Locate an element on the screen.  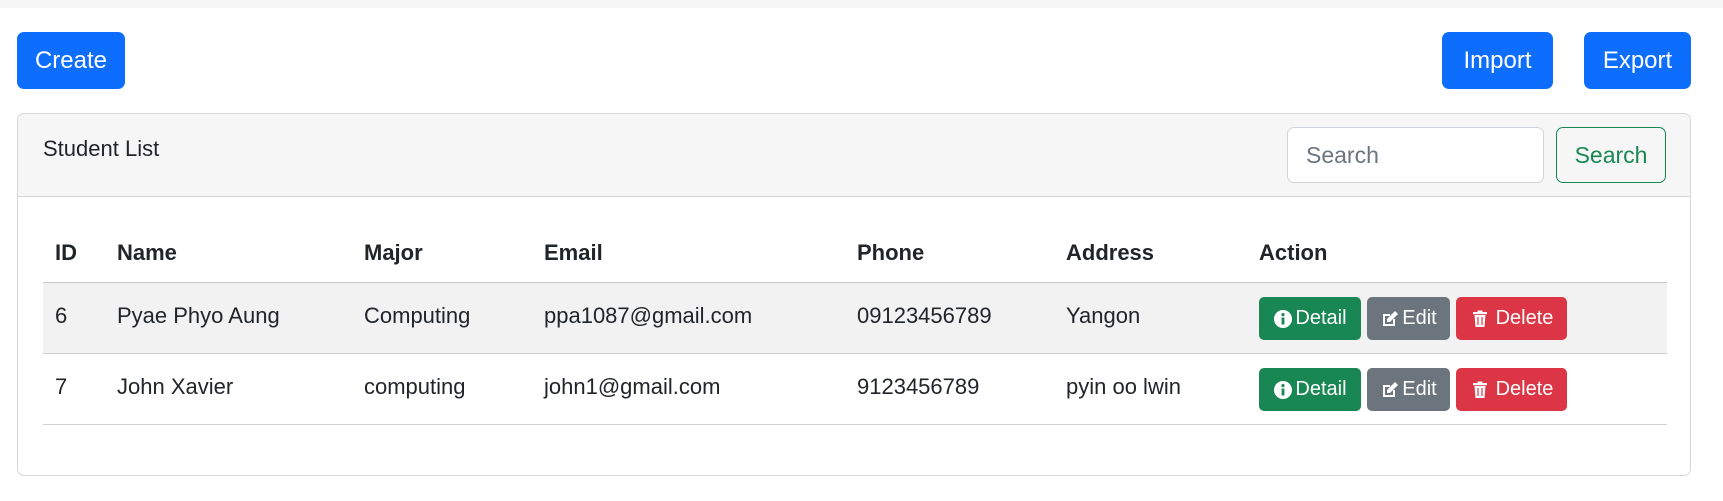
cell-phone: 9123456789 is located at coordinates (918, 386).